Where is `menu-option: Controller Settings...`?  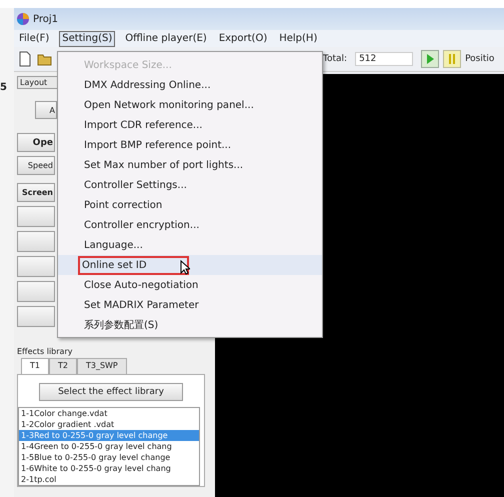
menu-option: Controller Settings... is located at coordinates (135, 185).